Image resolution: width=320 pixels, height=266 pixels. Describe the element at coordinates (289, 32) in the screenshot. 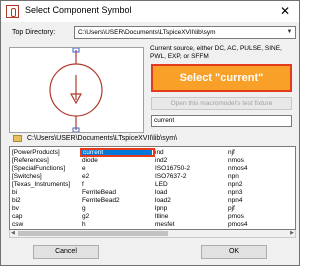

I see `chevron-down-icon: ▼` at that location.